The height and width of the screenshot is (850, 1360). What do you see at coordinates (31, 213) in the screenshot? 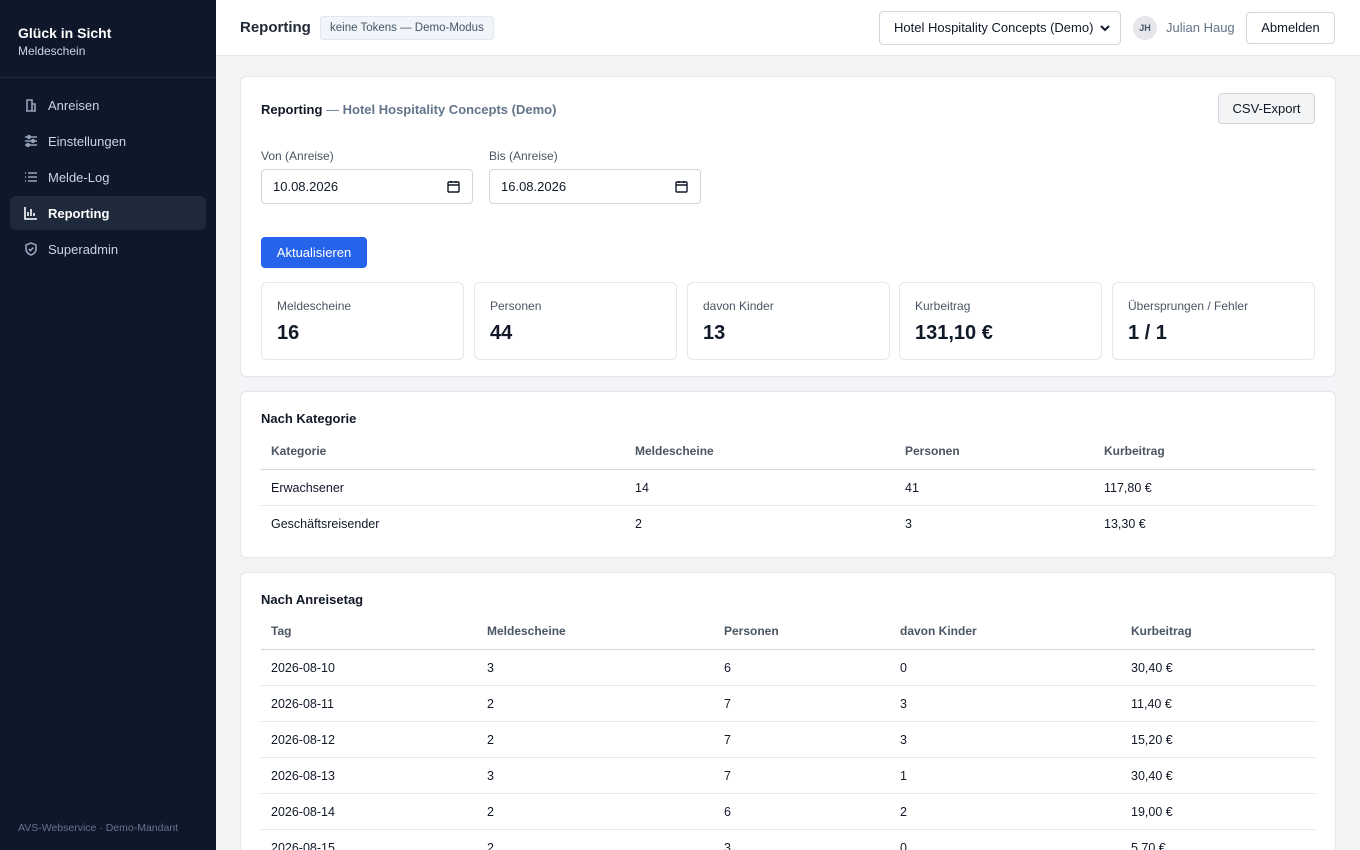
I see `bar-chart-icon` at bounding box center [31, 213].